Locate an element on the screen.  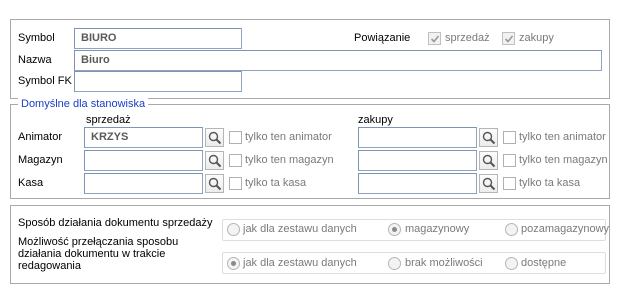
warehouse-purchases-only-checkbox is located at coordinates (509, 160).